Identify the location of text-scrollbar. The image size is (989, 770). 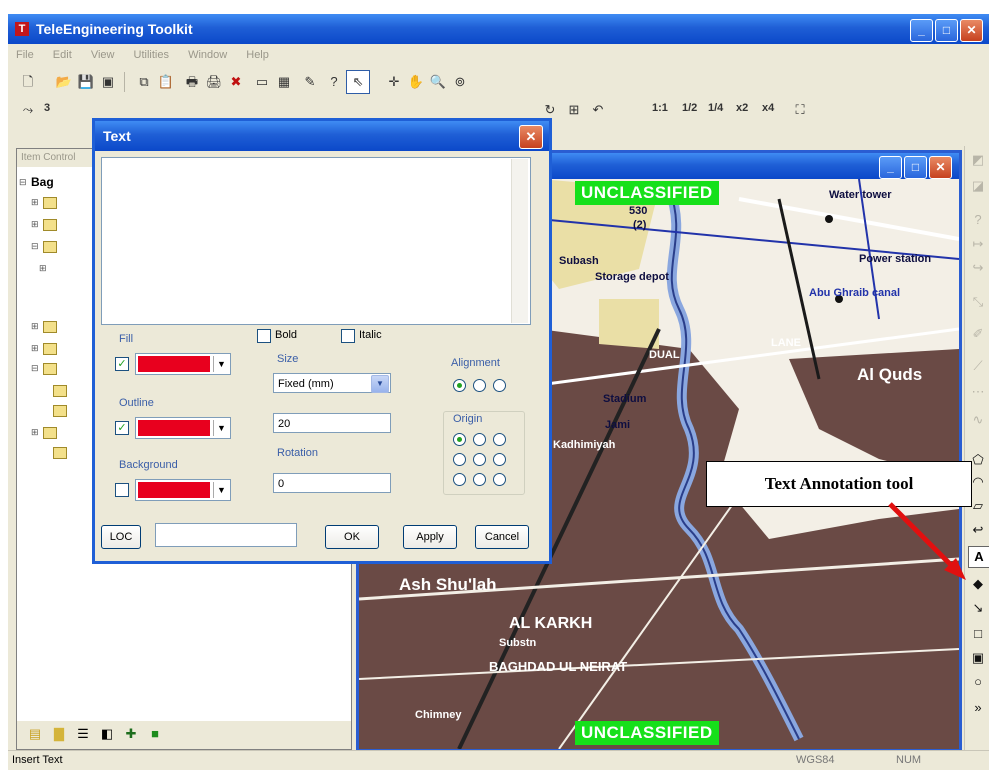
(519, 241).